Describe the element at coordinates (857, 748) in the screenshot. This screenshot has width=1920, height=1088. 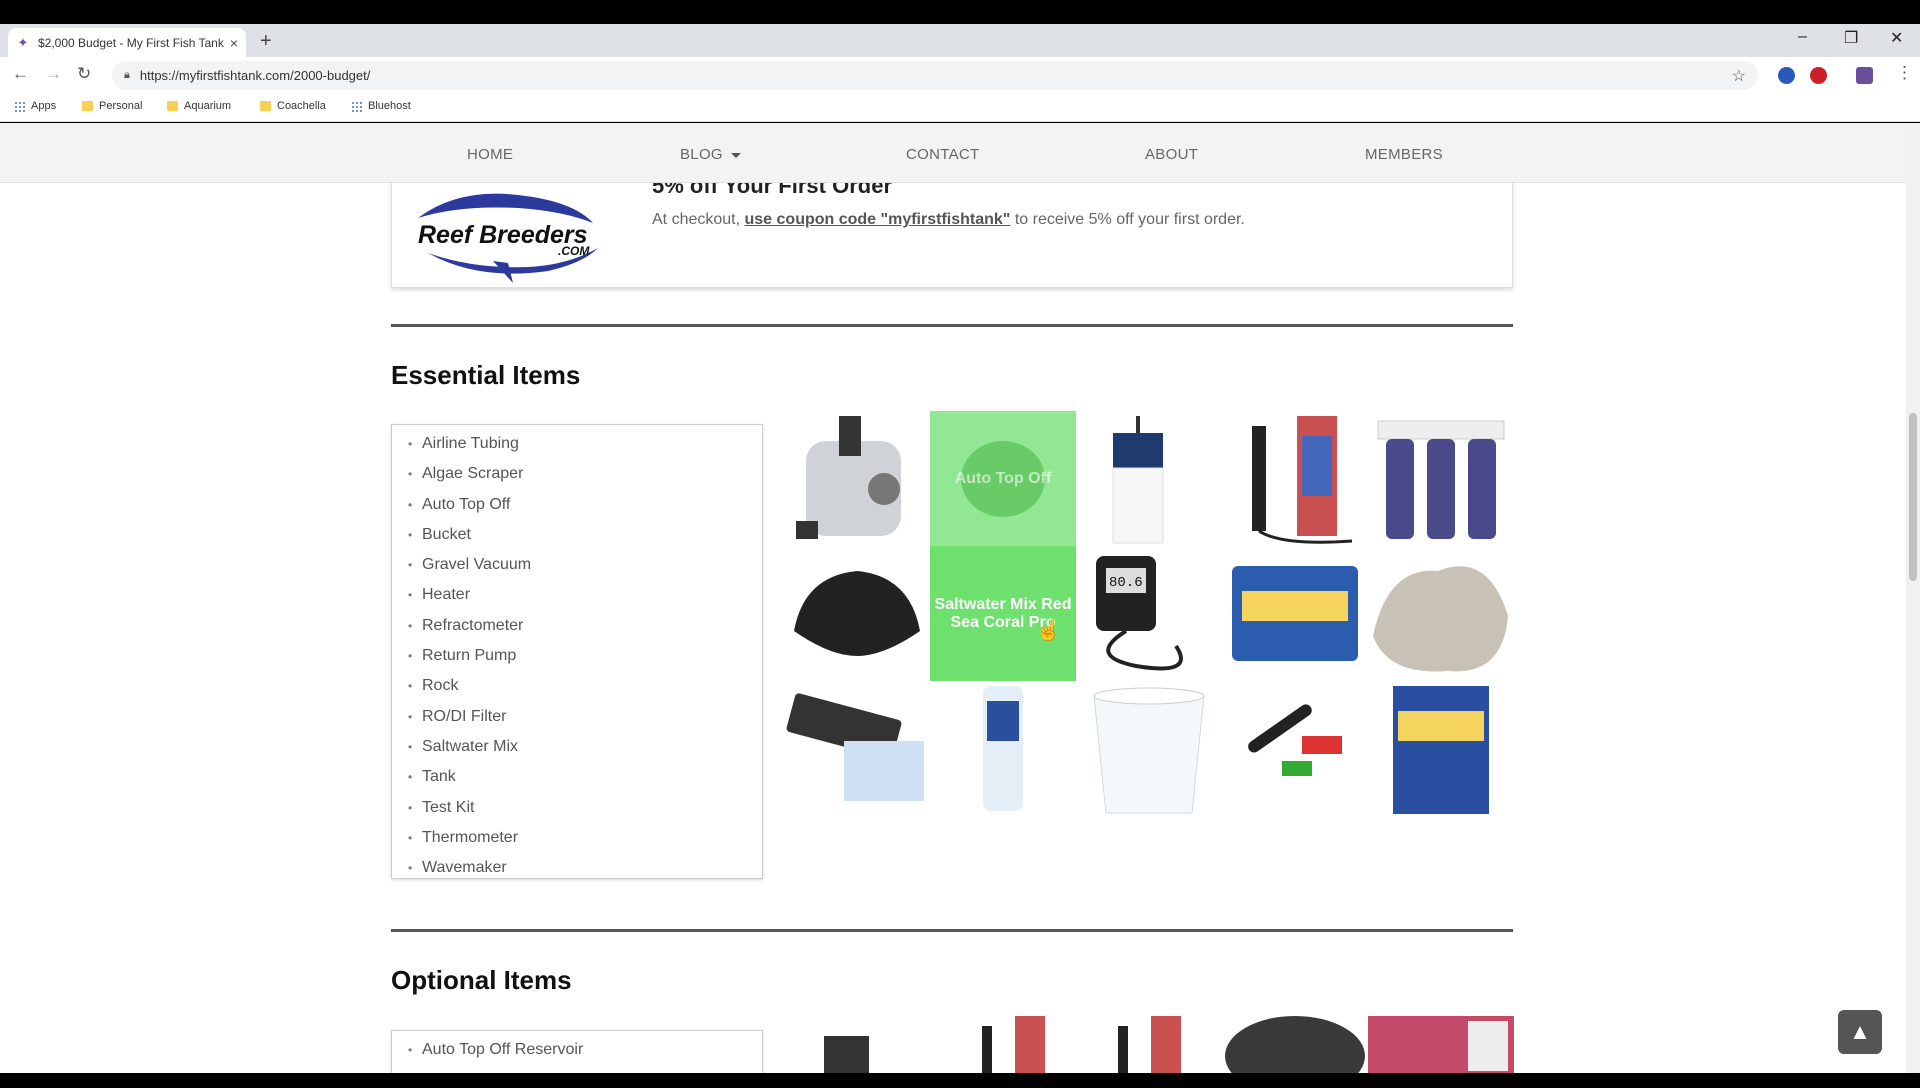
I see `refractometer-image` at that location.